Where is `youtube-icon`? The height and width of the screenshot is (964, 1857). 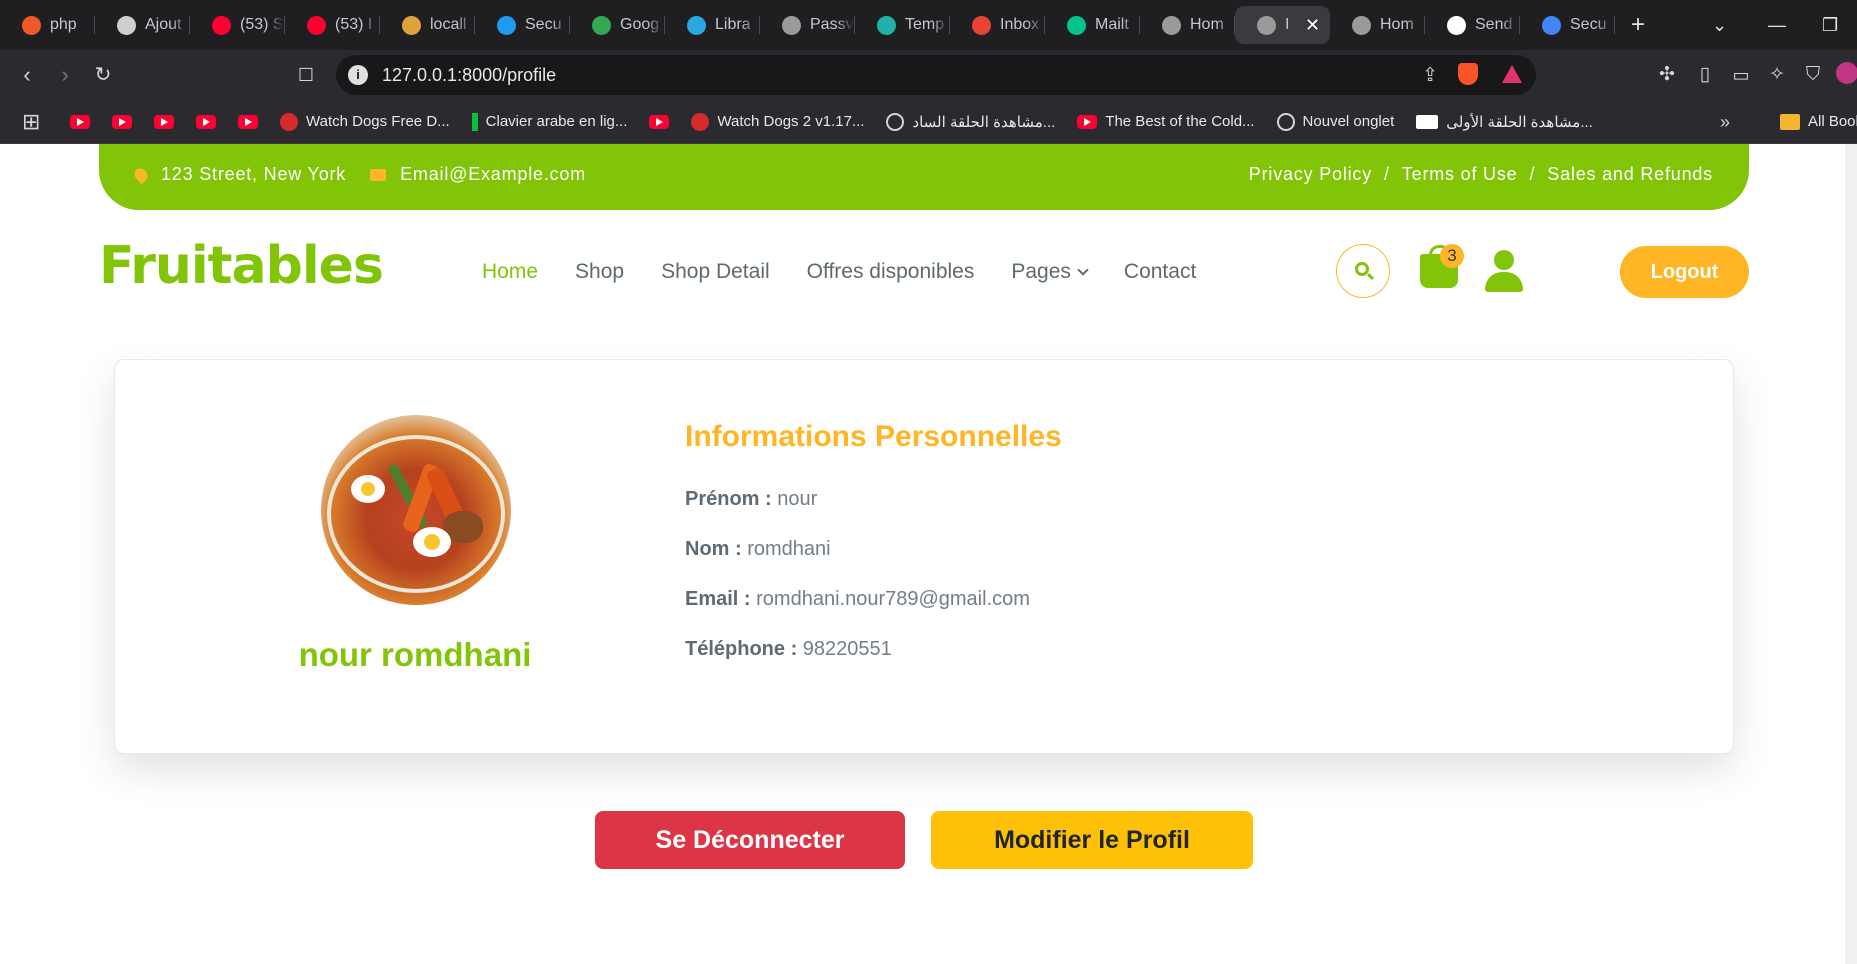
youtube-icon is located at coordinates (1087, 121).